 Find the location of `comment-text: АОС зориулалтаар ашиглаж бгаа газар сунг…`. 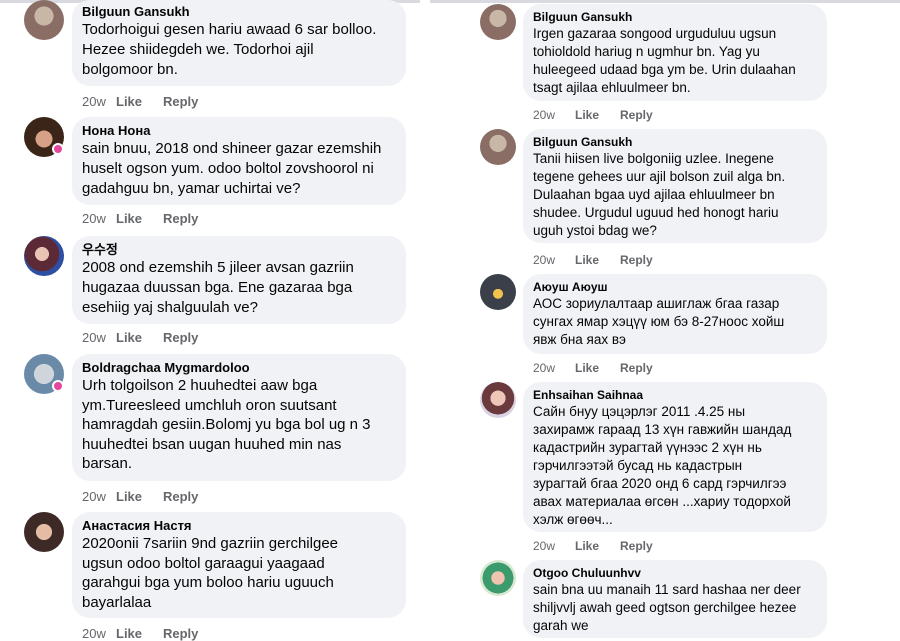

comment-text: АОС зориулалтаар ашиглаж бгаа газар сунг… is located at coordinates (659, 321).